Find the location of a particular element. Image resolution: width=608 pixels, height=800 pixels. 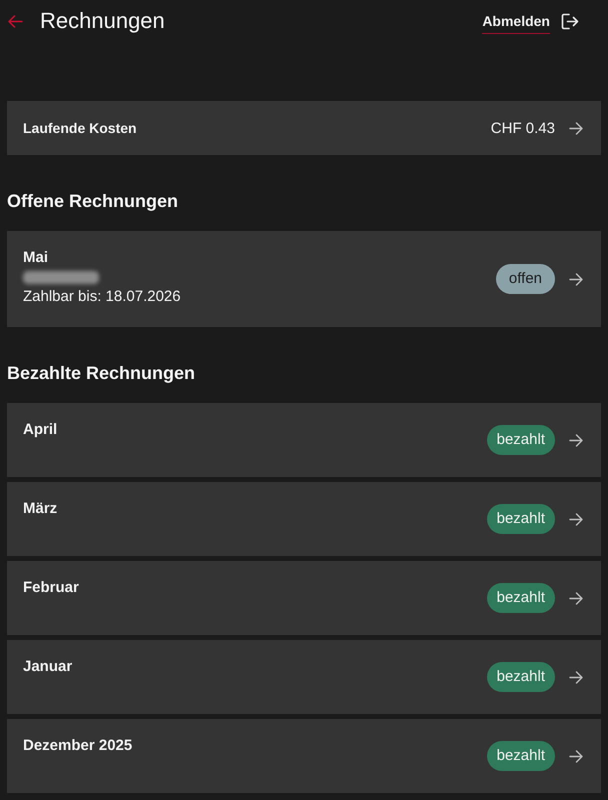

section-heading: Bezahlte Rechnungen is located at coordinates (101, 373).